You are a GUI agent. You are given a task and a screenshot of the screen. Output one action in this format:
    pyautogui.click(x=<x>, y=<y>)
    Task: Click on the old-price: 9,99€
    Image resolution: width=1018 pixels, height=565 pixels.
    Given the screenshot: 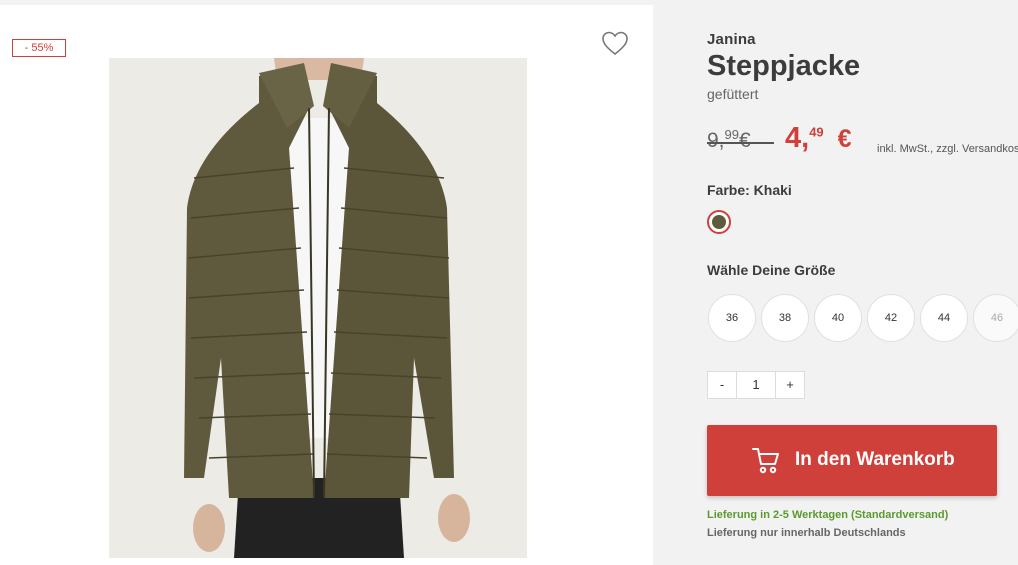 What is the action you would take?
    pyautogui.click(x=740, y=140)
    